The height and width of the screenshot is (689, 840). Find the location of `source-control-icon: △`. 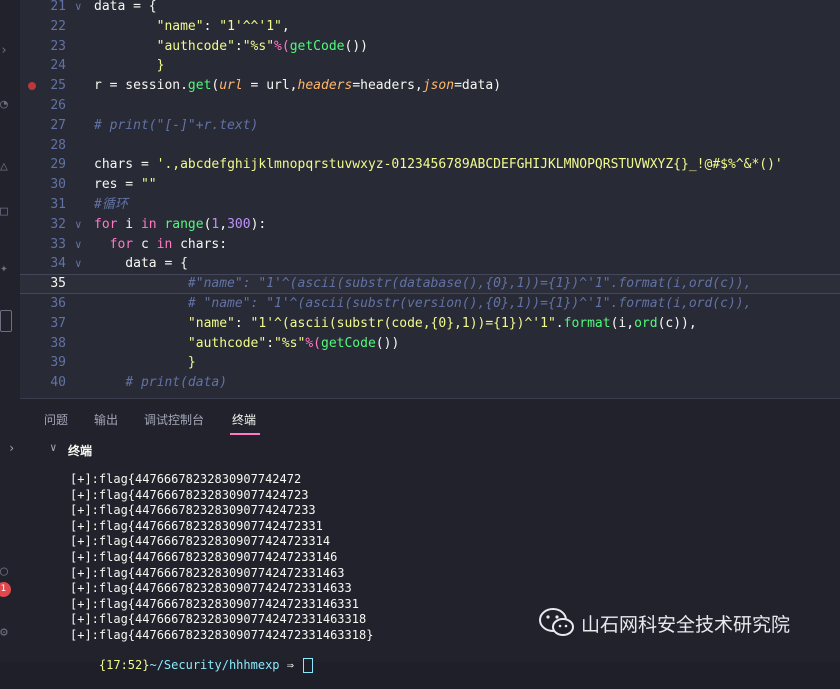

source-control-icon: △ is located at coordinates (7, 167).